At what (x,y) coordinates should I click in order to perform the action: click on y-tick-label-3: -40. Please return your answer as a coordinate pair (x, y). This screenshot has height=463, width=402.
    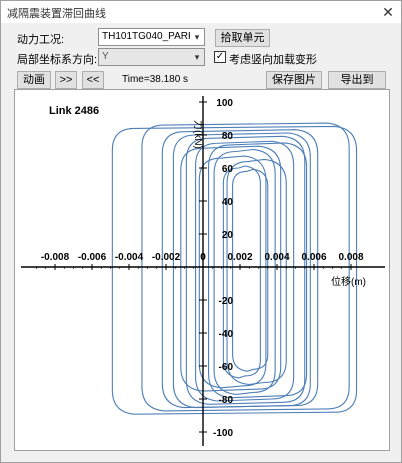
    Looking at the image, I should click on (226, 334).